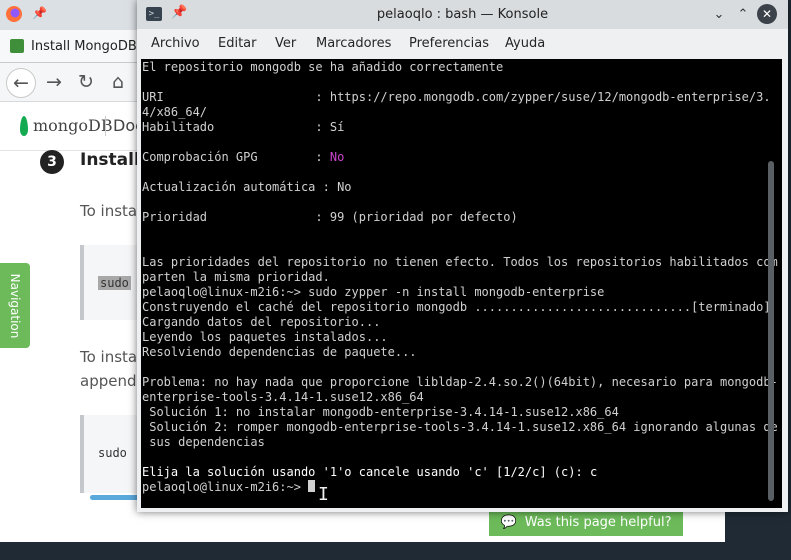 This screenshot has width=791, height=560. Describe the element at coordinates (175, 43) in the screenshot. I see `menu-archivo: Archivo` at that location.